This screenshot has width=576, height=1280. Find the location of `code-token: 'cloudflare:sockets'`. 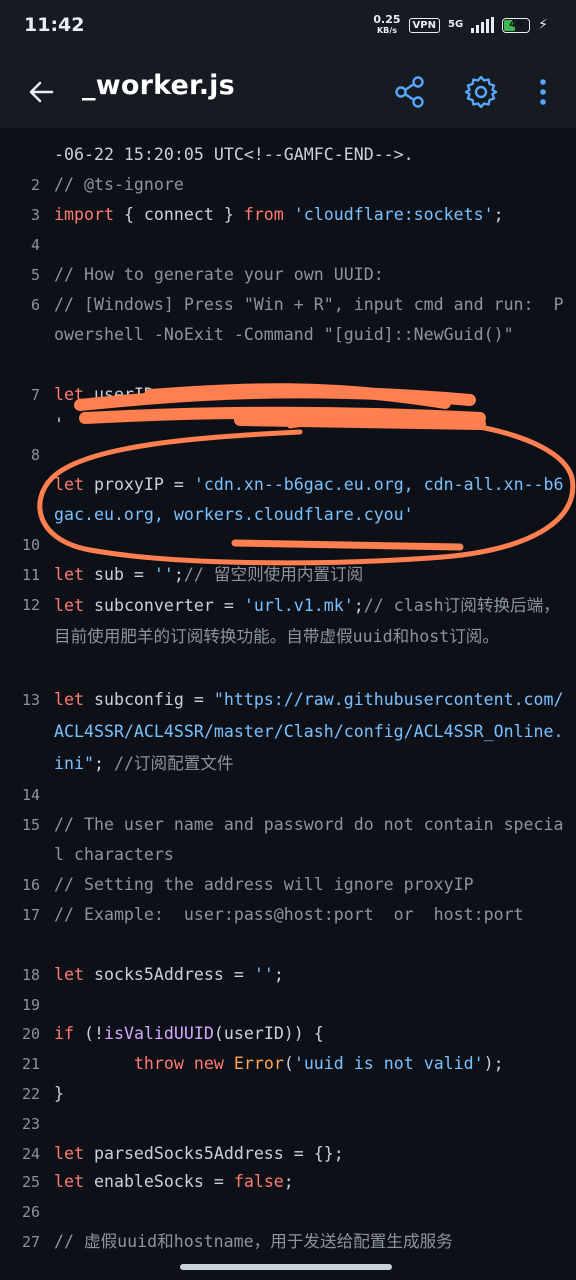

code-token: 'cloudflare:sockets' is located at coordinates (393, 214).